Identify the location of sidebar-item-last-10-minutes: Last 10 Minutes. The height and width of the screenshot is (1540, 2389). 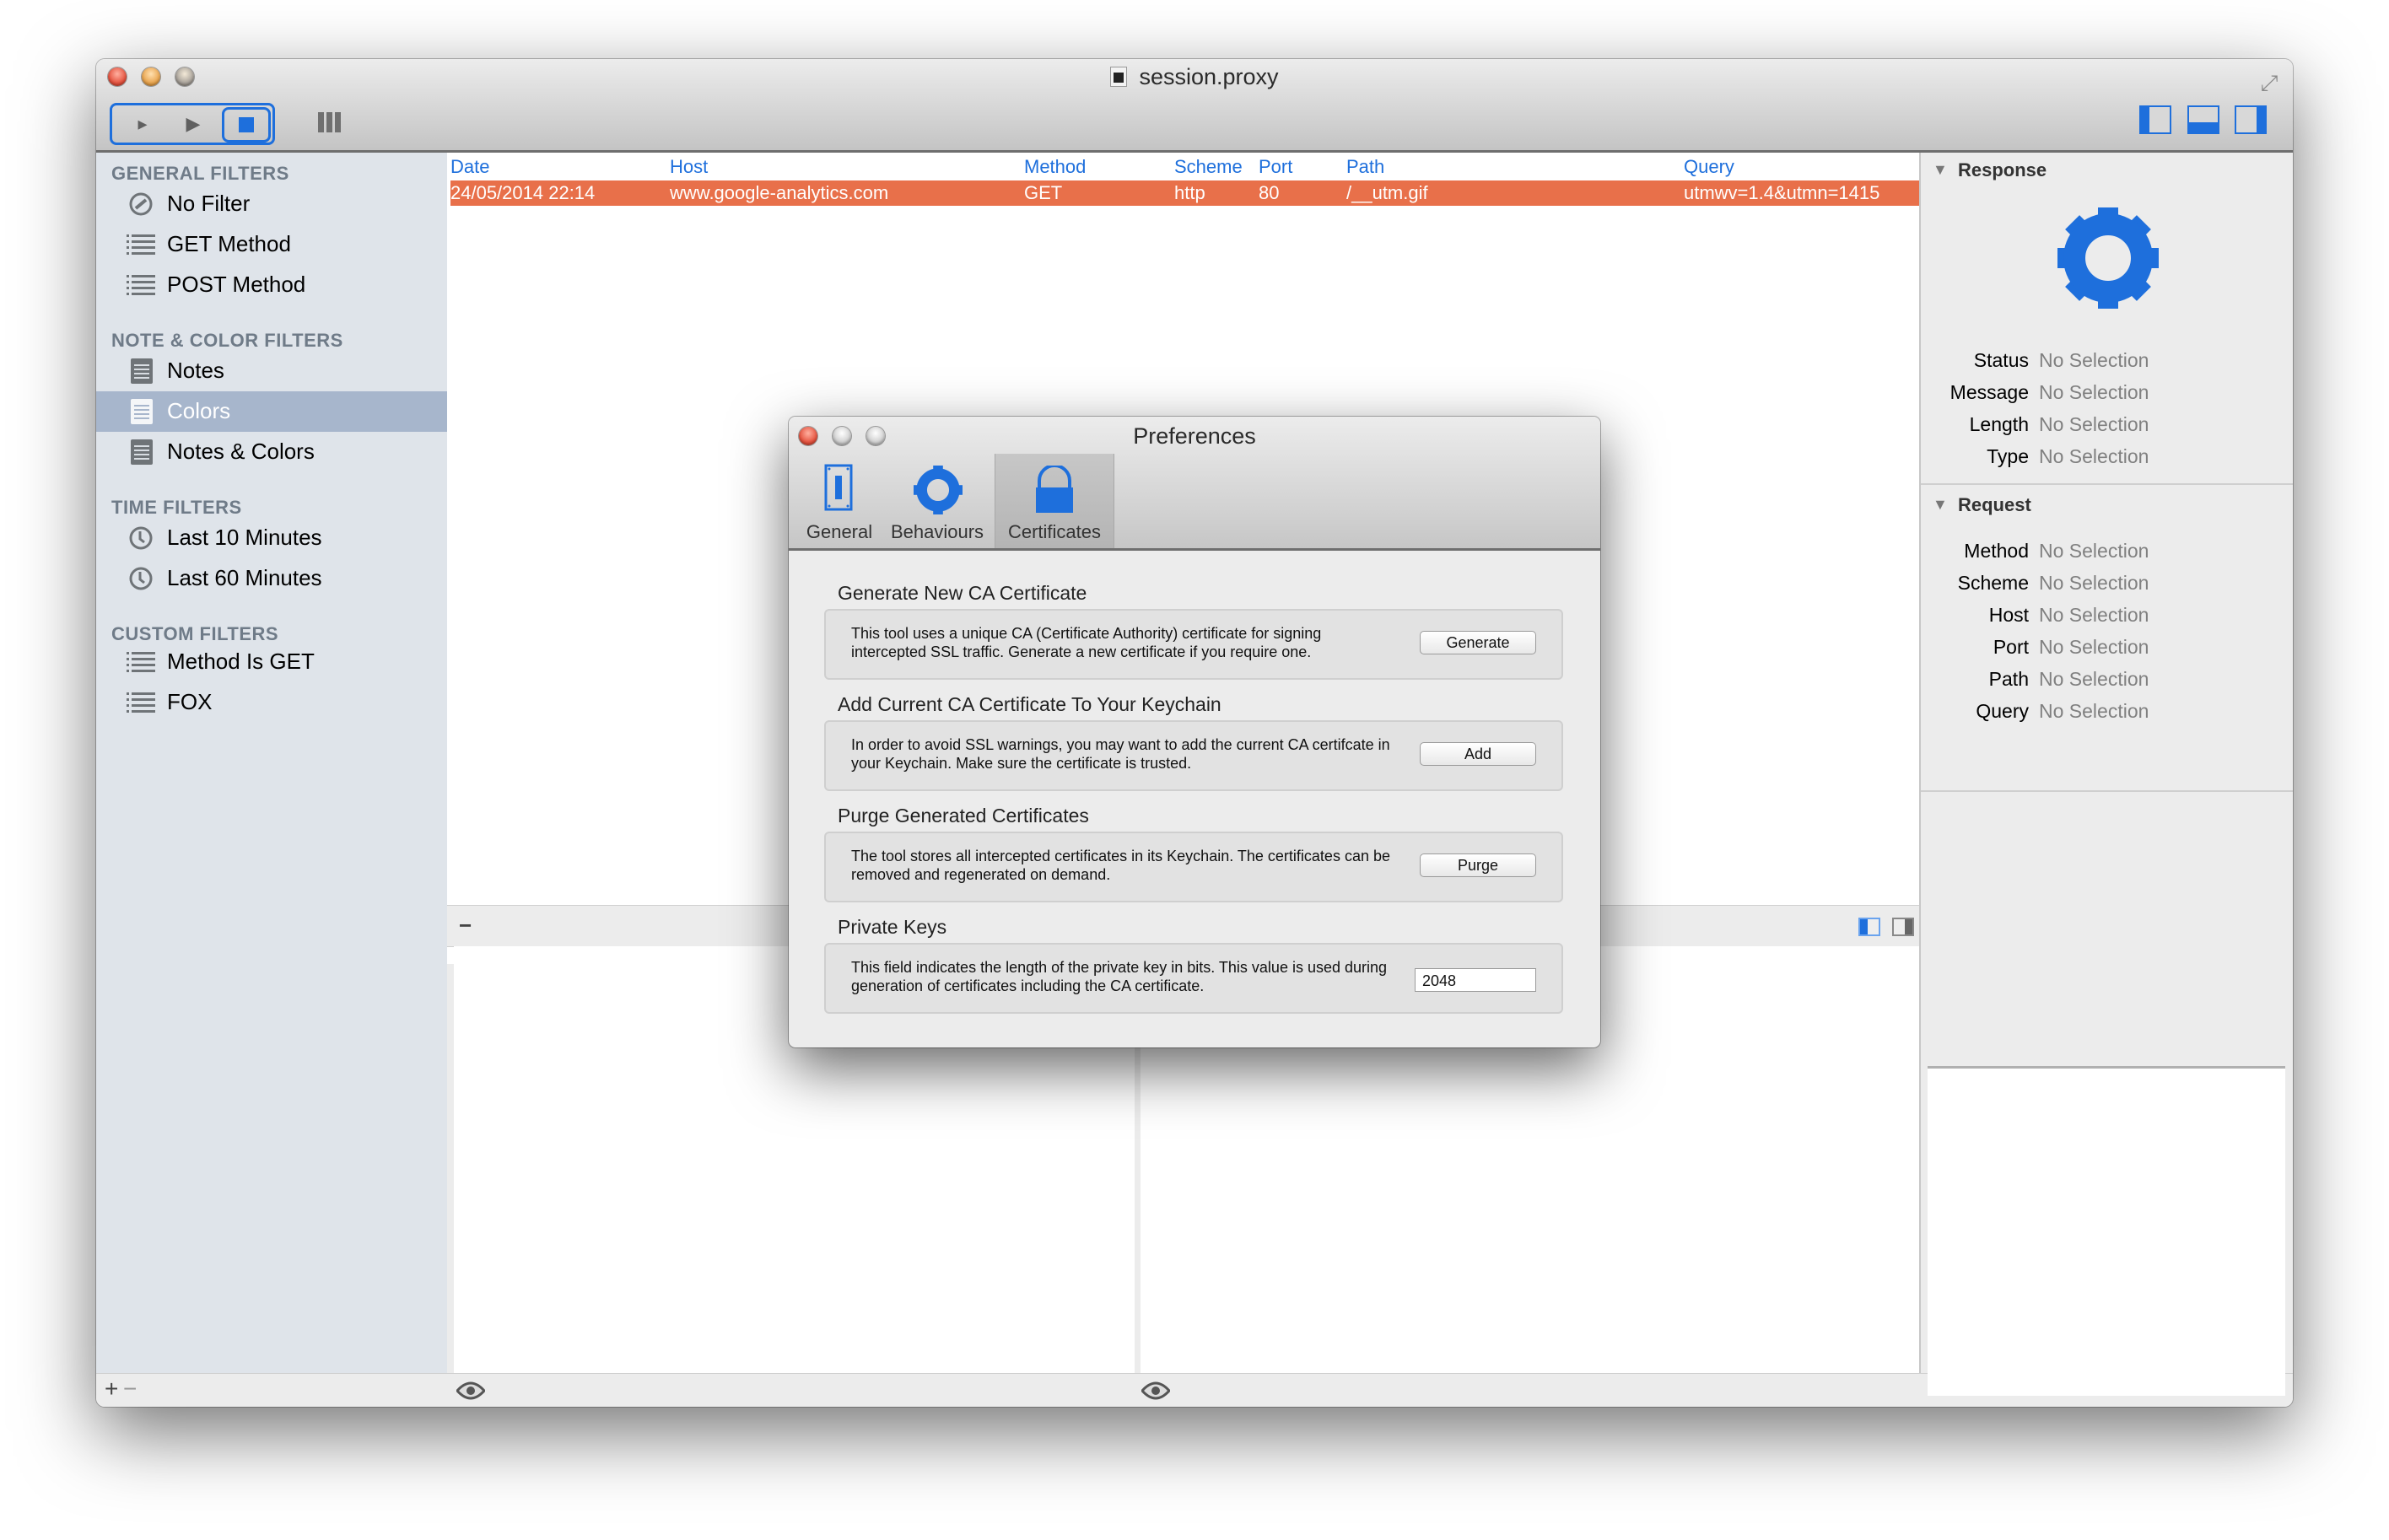
(272, 538).